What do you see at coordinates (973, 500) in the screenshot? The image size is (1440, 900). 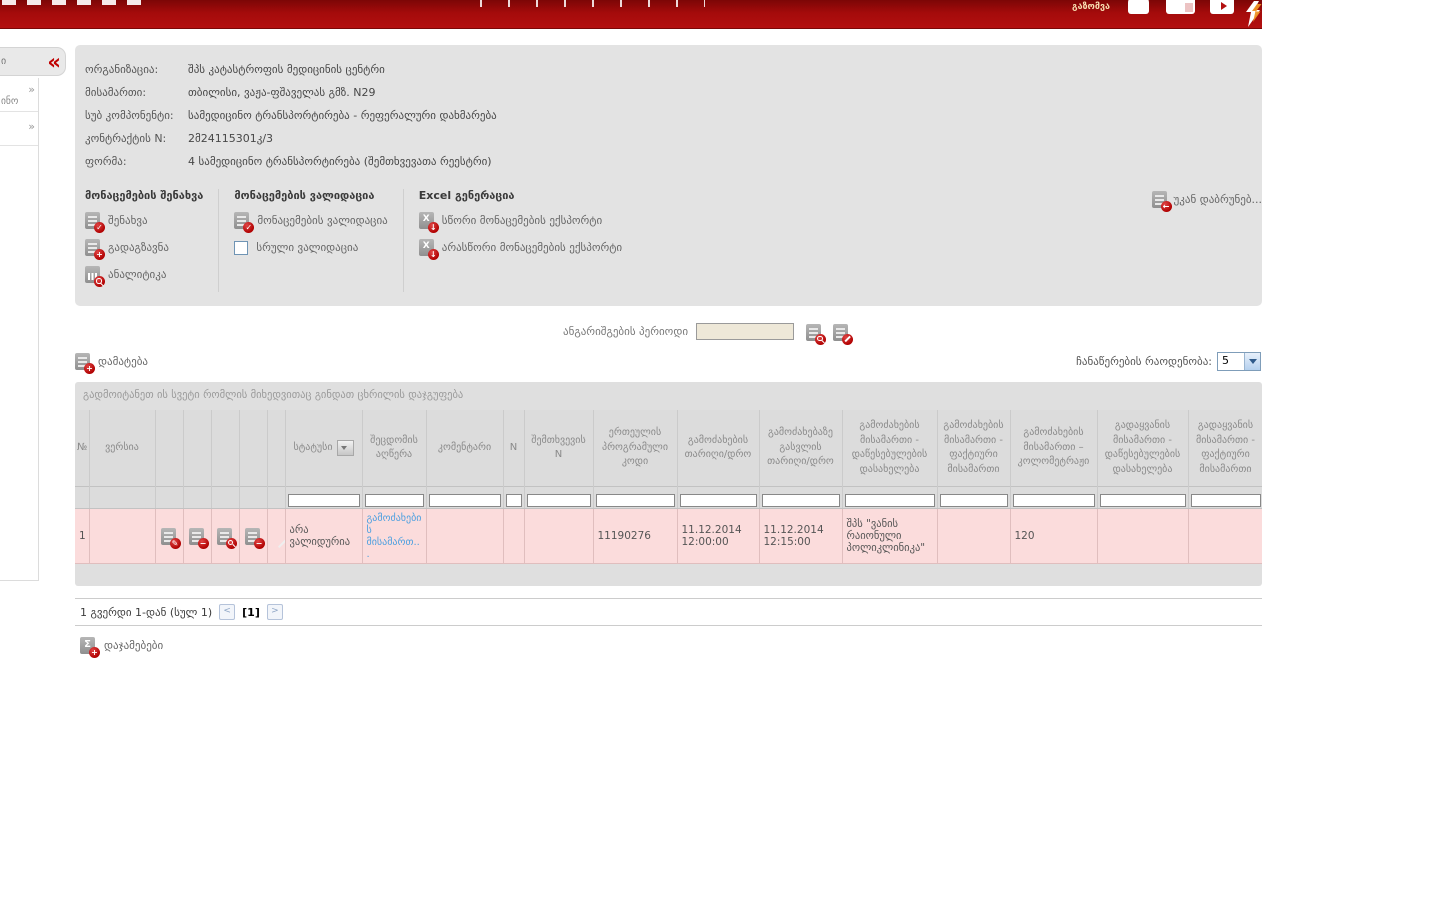 I see `filter-call-fact-input` at bounding box center [973, 500].